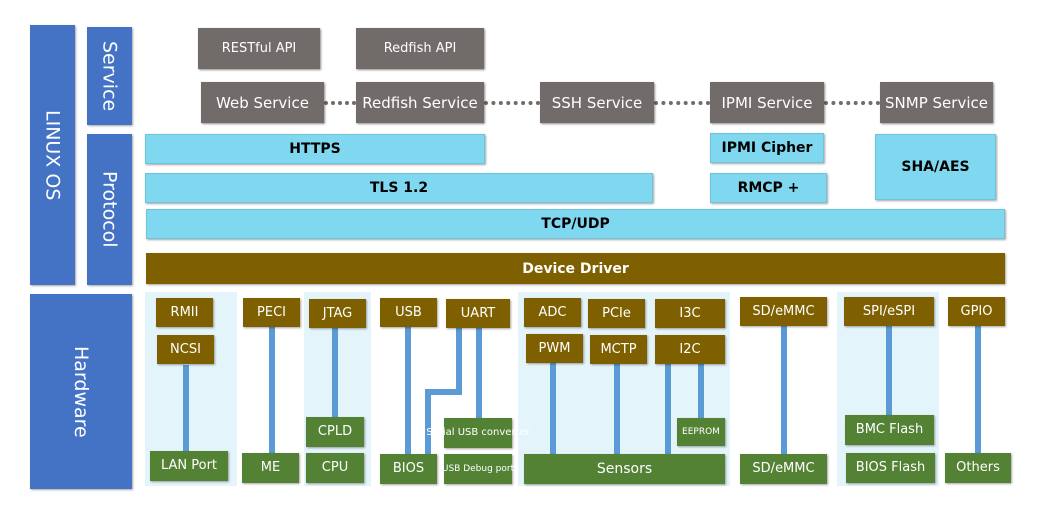  Describe the element at coordinates (767, 102) in the screenshot. I see `ipmi-service-box: IPMI Service` at that location.